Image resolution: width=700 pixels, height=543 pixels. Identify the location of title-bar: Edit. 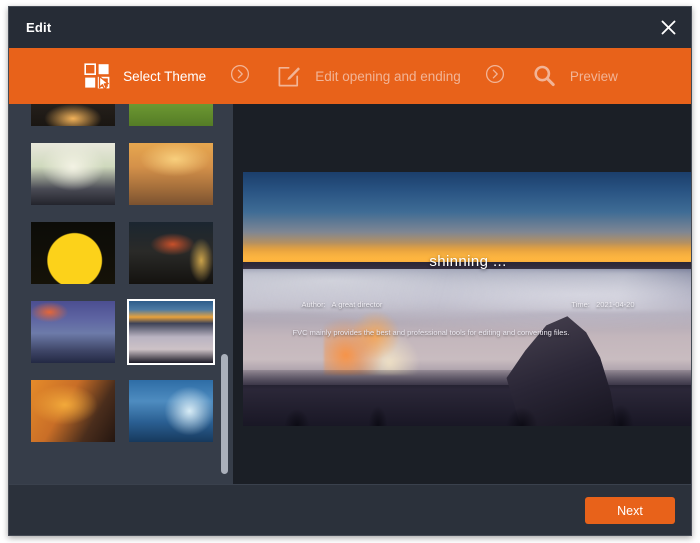
(350, 27).